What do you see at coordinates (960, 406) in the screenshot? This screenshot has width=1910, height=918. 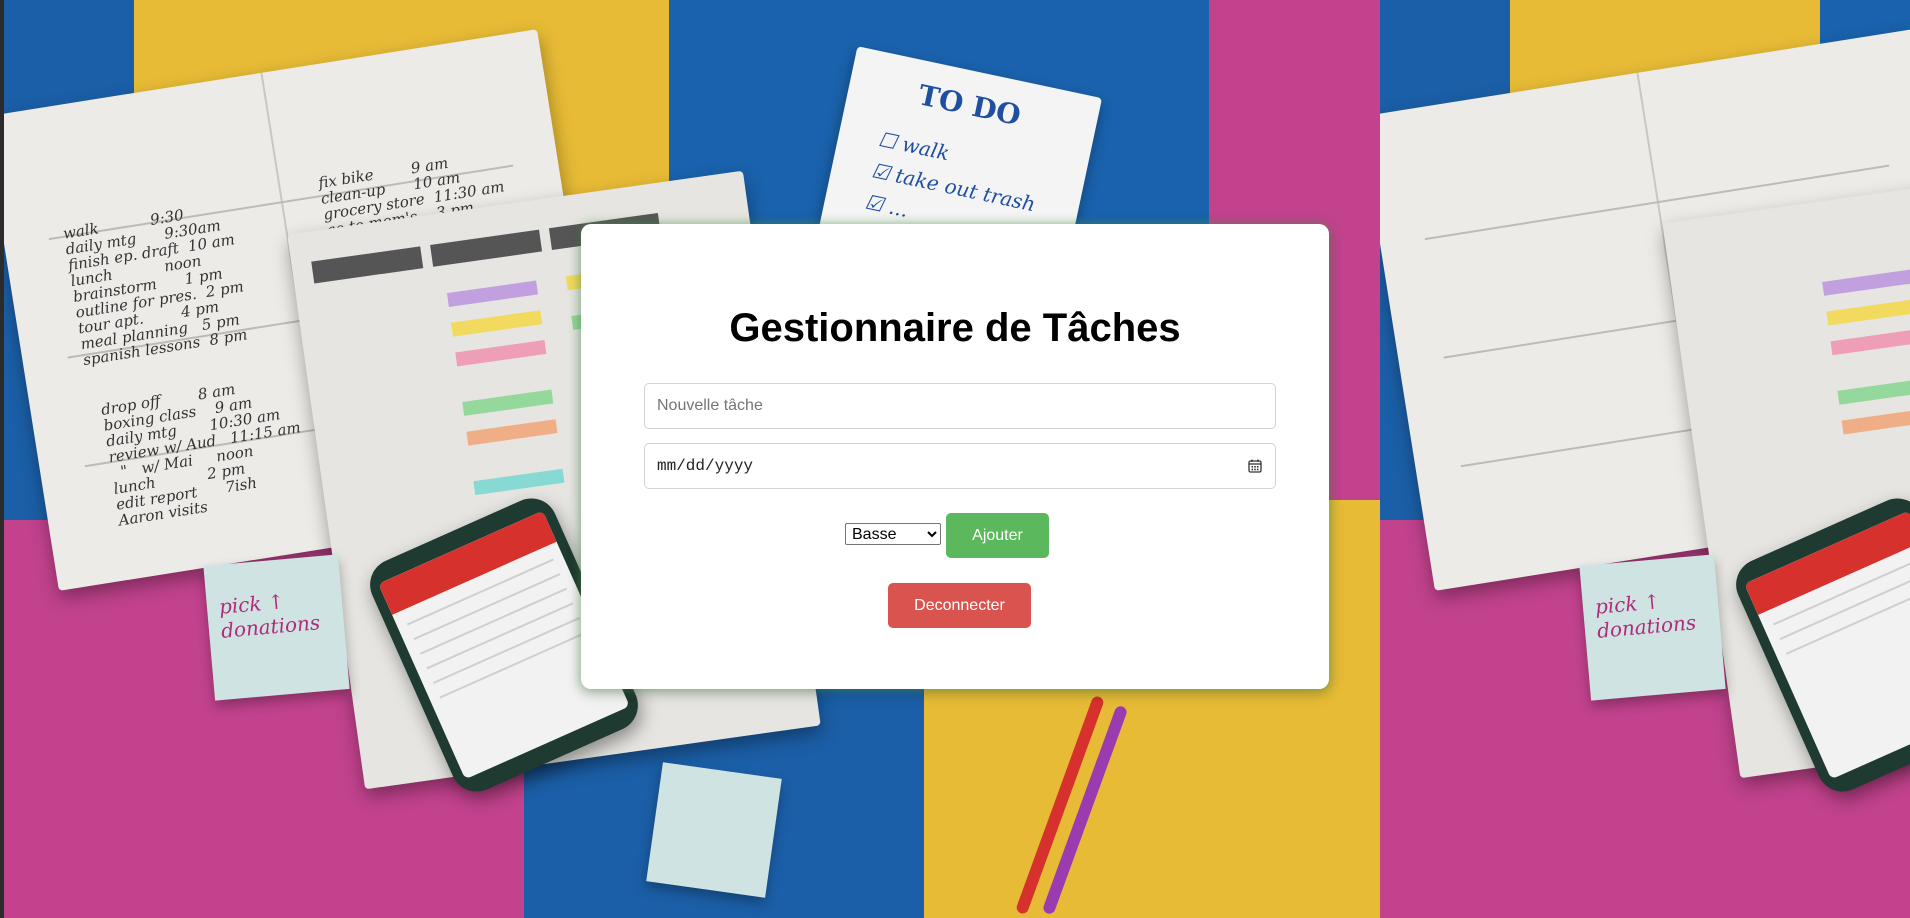 I see `new-task-input` at bounding box center [960, 406].